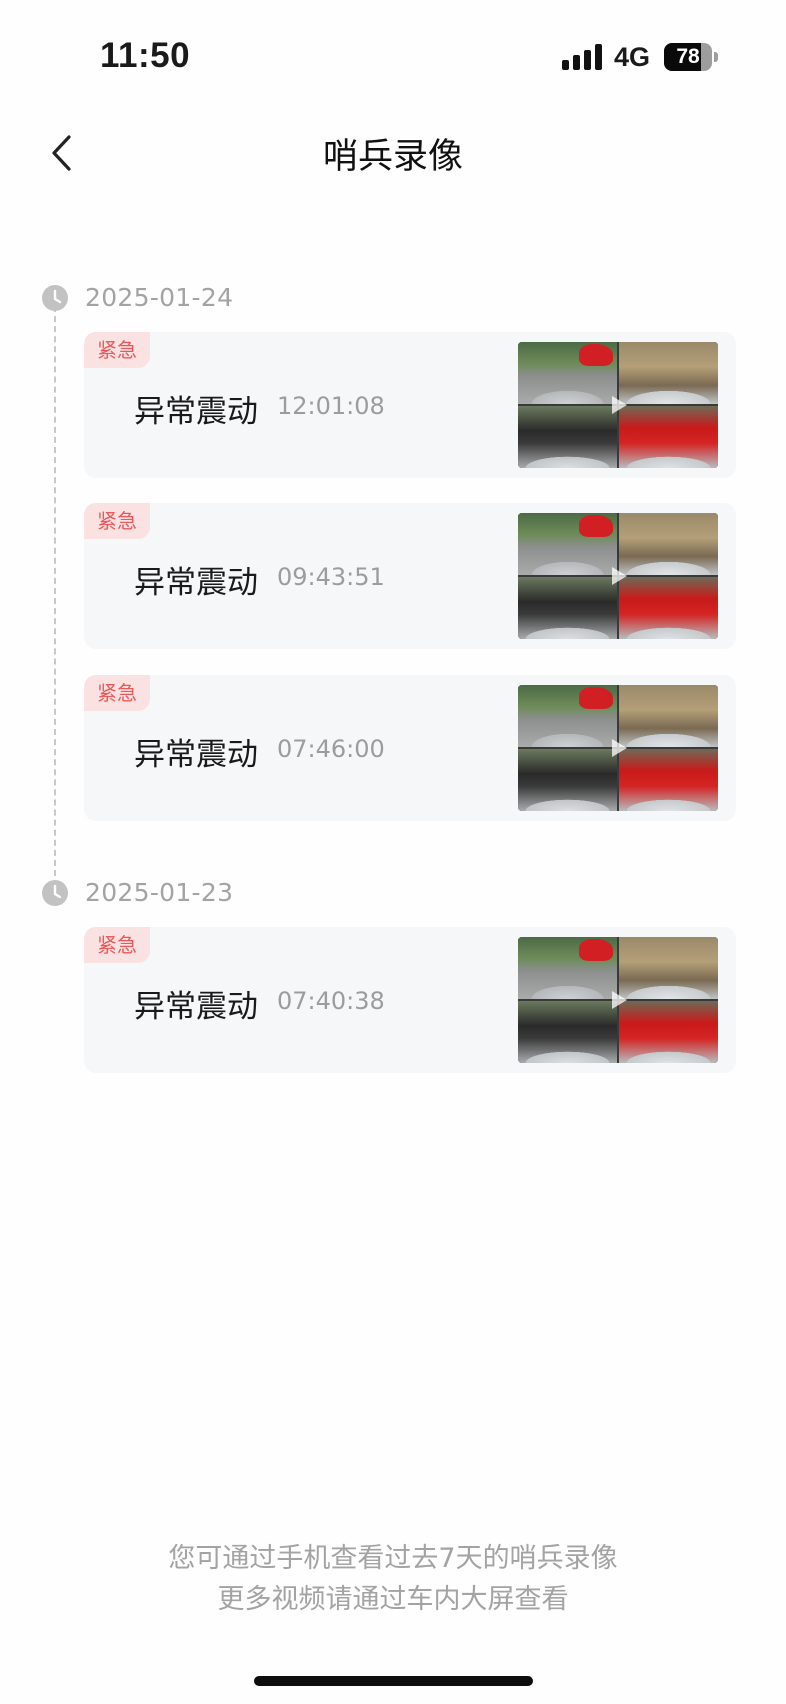 The width and height of the screenshot is (786, 1704). I want to click on record-card: 紧急 异常震动 07:40:38, so click(410, 1000).